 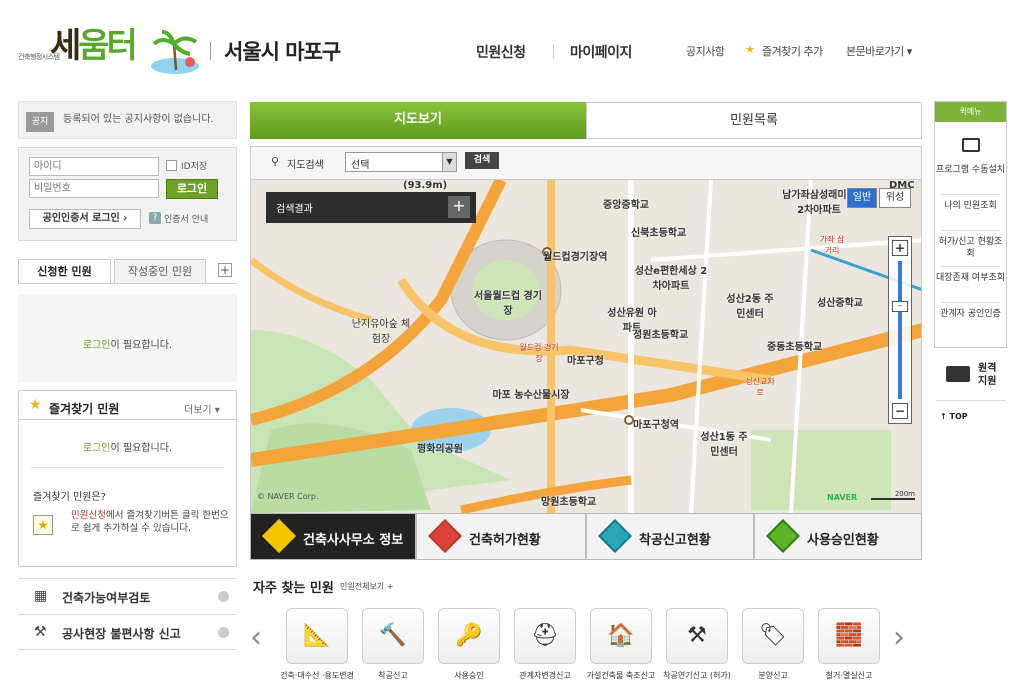 I want to click on map-label: 평화의공원, so click(x=440, y=449).